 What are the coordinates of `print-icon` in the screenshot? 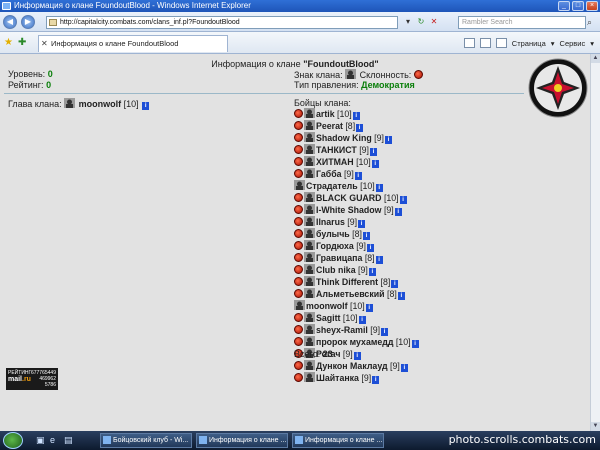 It's located at (501, 43).